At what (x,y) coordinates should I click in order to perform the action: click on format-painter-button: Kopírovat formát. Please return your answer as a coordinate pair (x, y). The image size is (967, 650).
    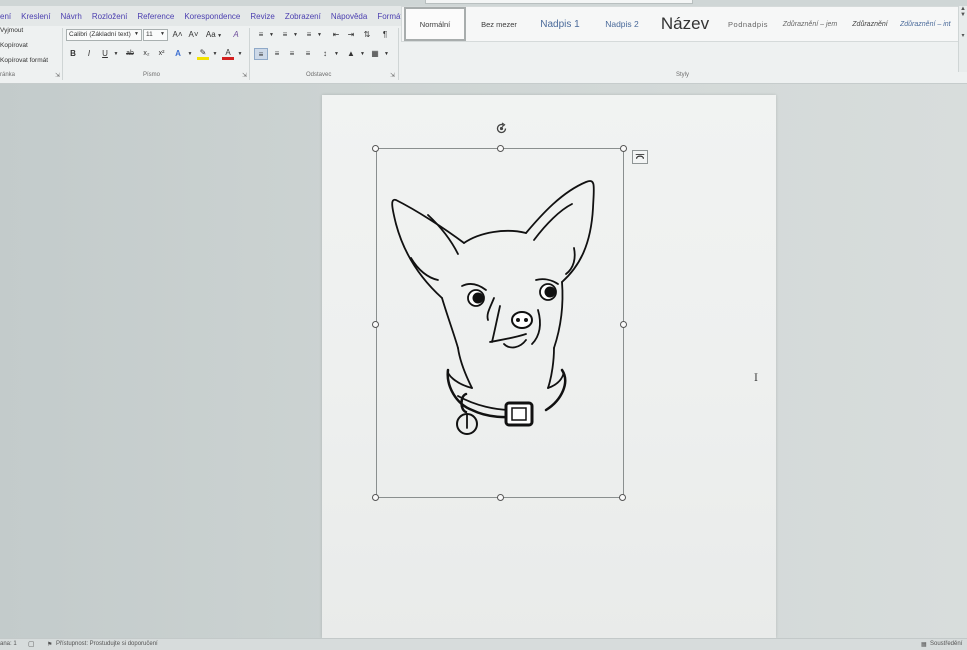
    Looking at the image, I should click on (24, 60).